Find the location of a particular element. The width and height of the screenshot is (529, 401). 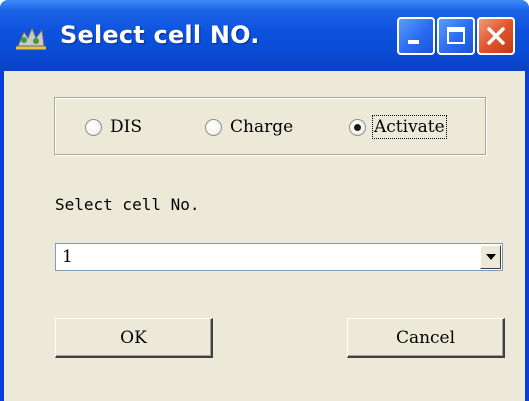

ok-button: OK is located at coordinates (134, 338).